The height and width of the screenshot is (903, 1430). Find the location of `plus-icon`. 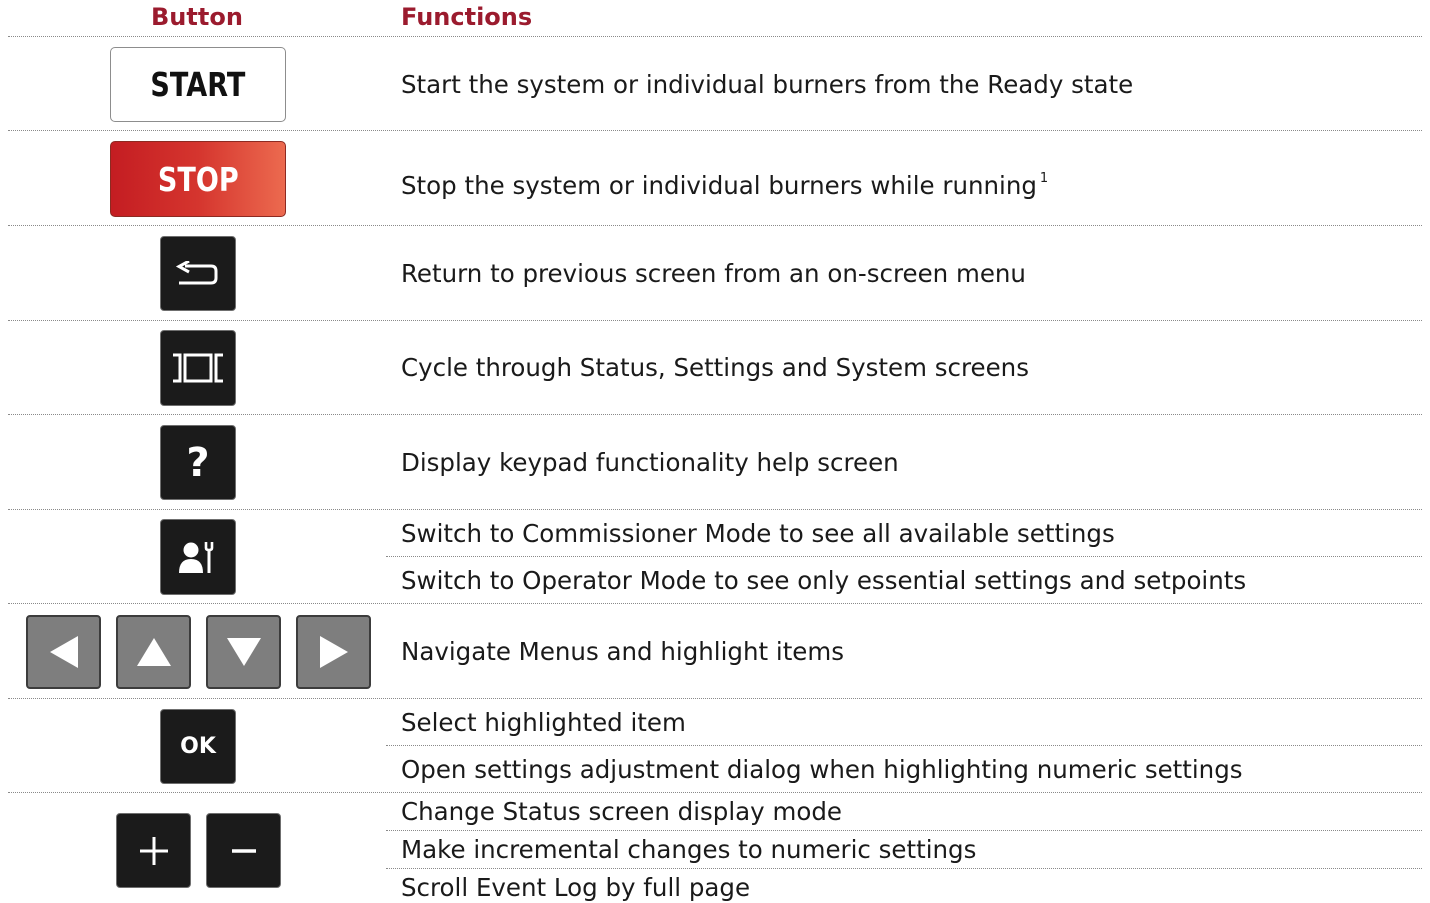

plus-icon is located at coordinates (153, 850).